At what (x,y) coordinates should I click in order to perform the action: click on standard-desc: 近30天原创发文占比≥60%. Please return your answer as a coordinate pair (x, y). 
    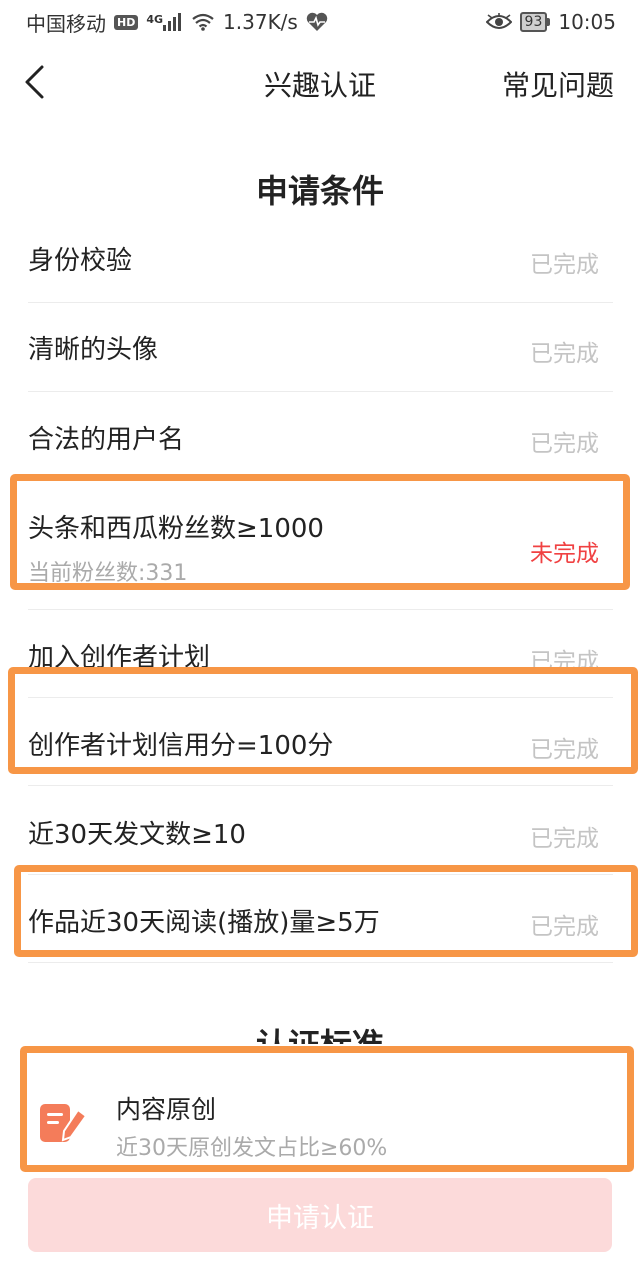
    Looking at the image, I should click on (252, 1148).